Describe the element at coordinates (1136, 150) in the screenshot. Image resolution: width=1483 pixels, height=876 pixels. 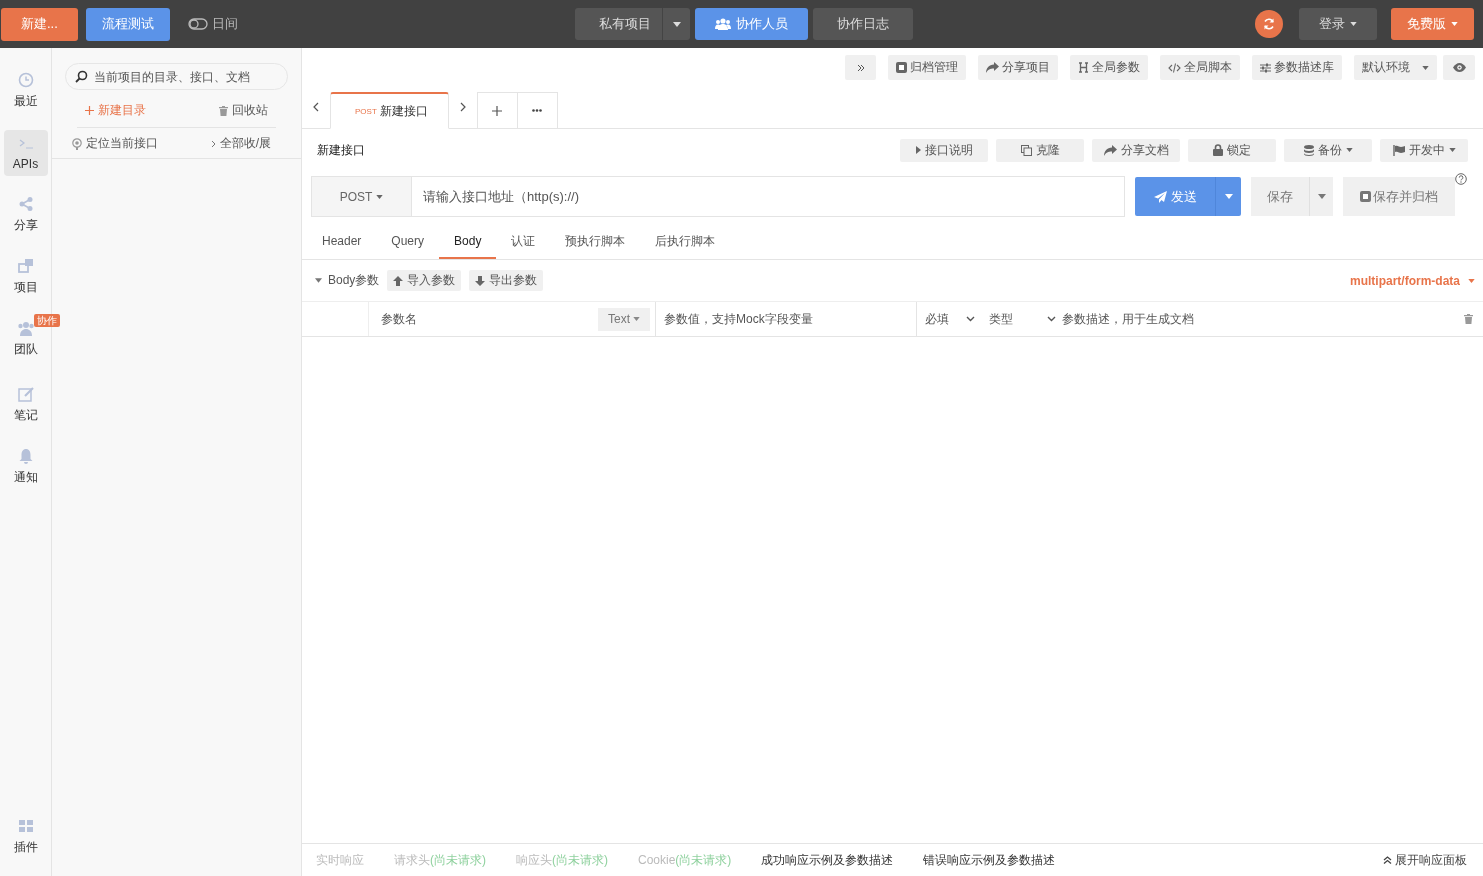
I see `action-button: 分享文档` at that location.